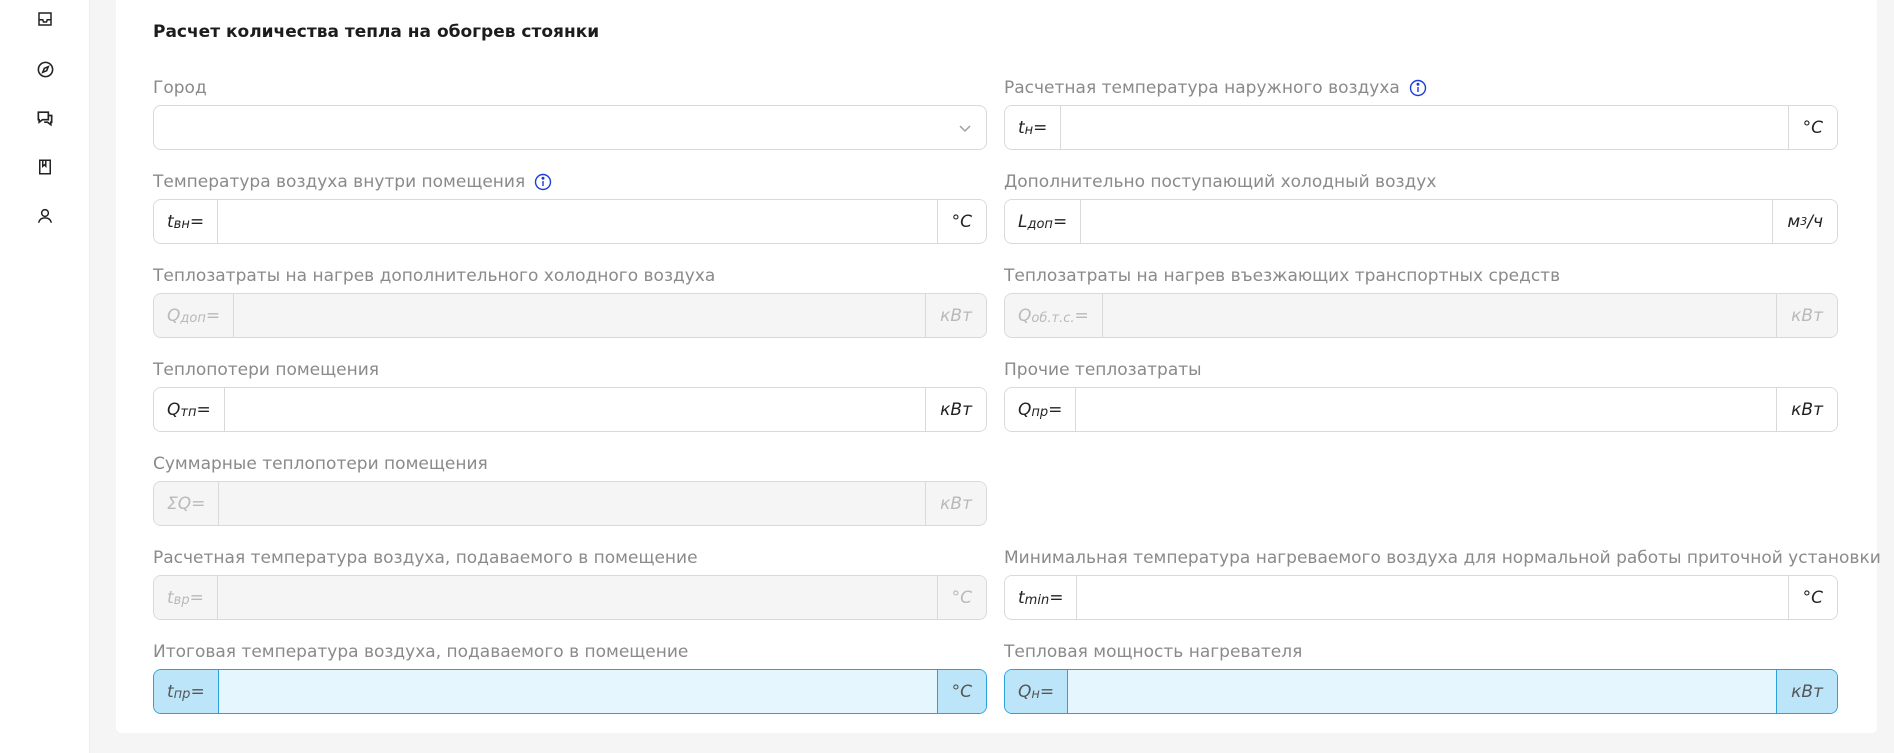 The width and height of the screenshot is (1894, 753). I want to click on extra-heat-prefix: Qдоп =, so click(194, 315).